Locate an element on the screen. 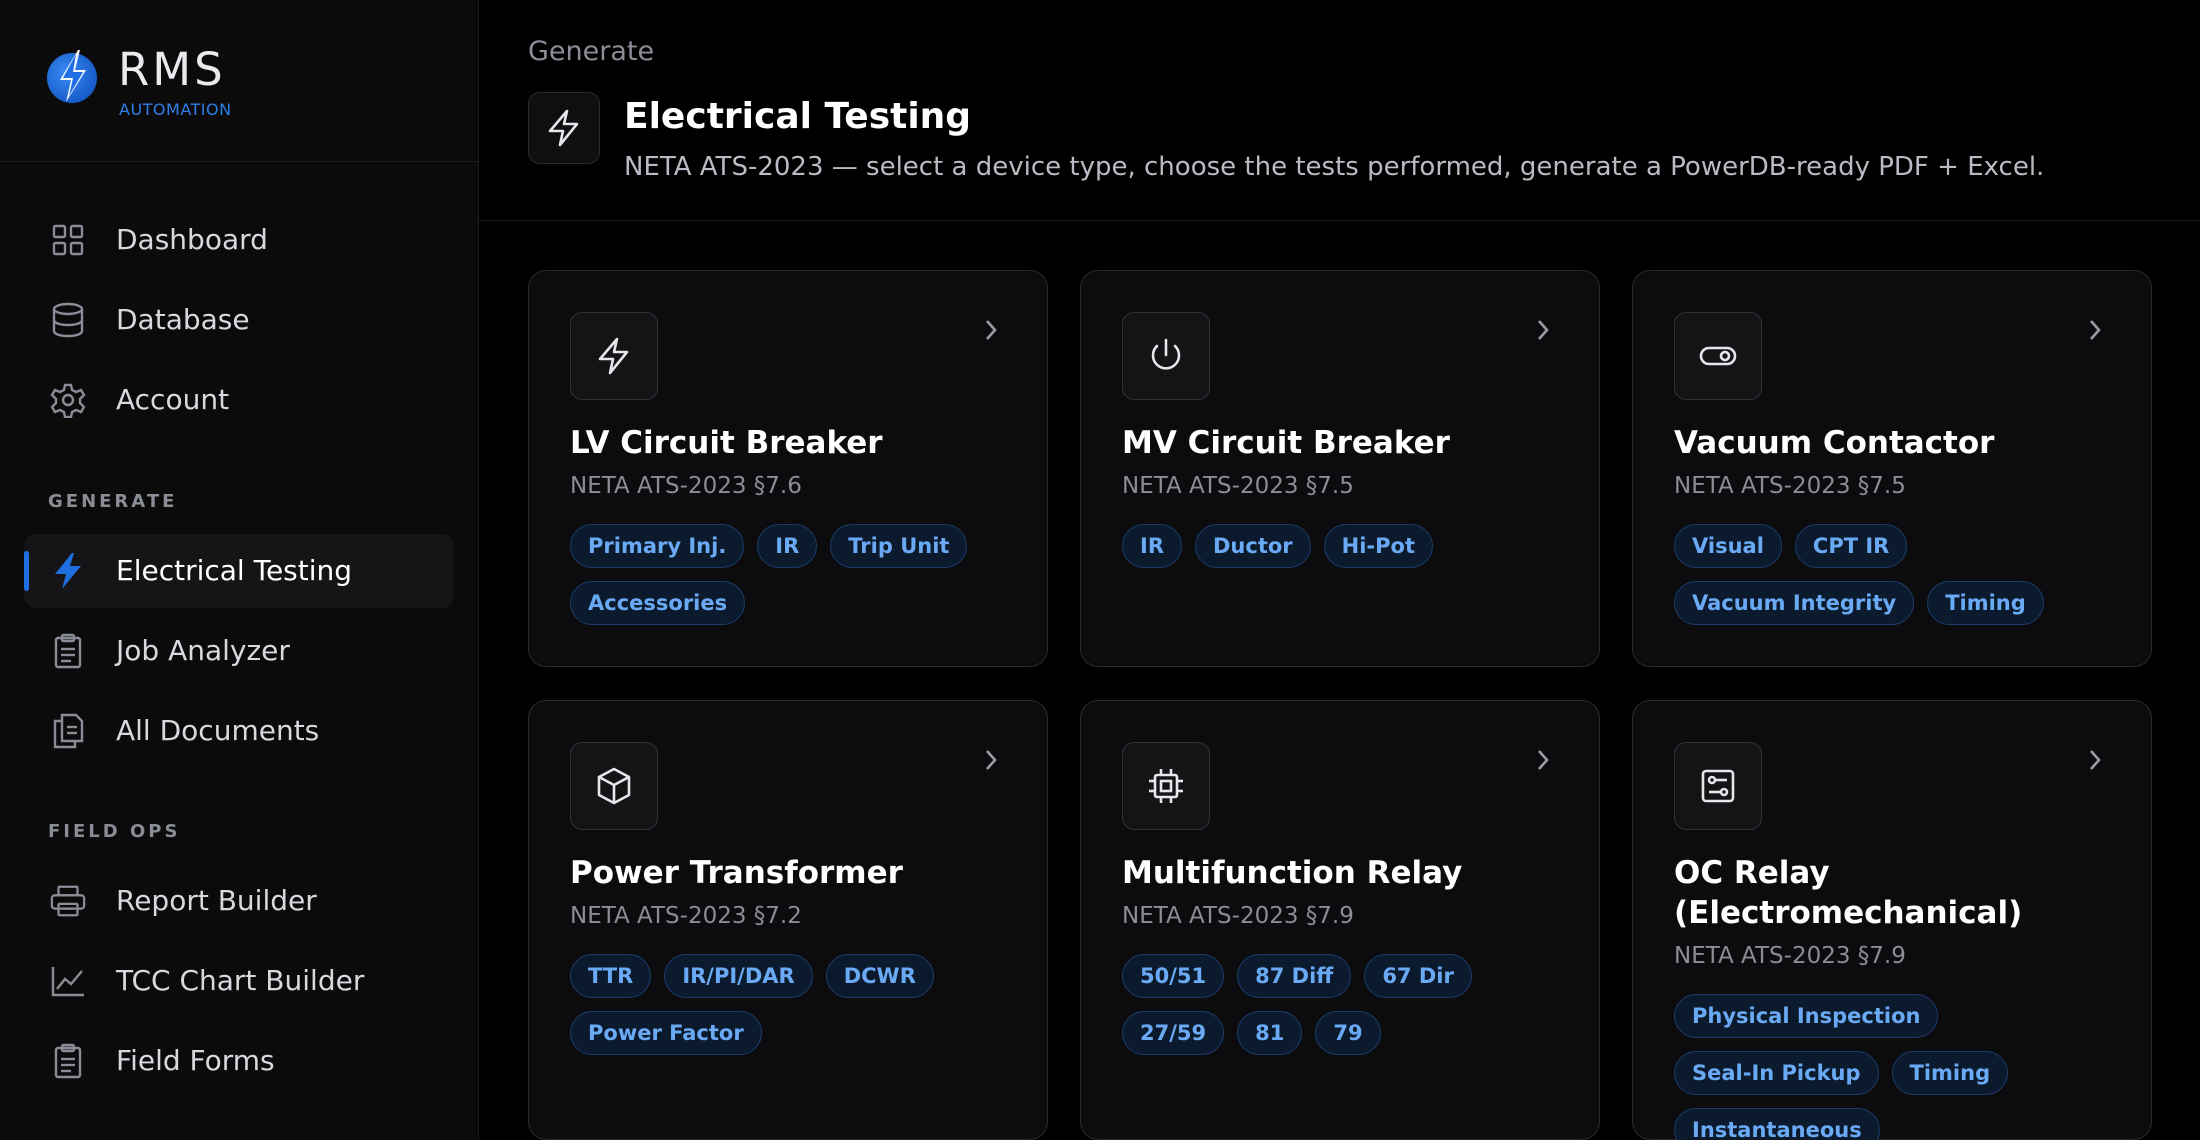  card-title: LV Circuit Breaker is located at coordinates (726, 443).